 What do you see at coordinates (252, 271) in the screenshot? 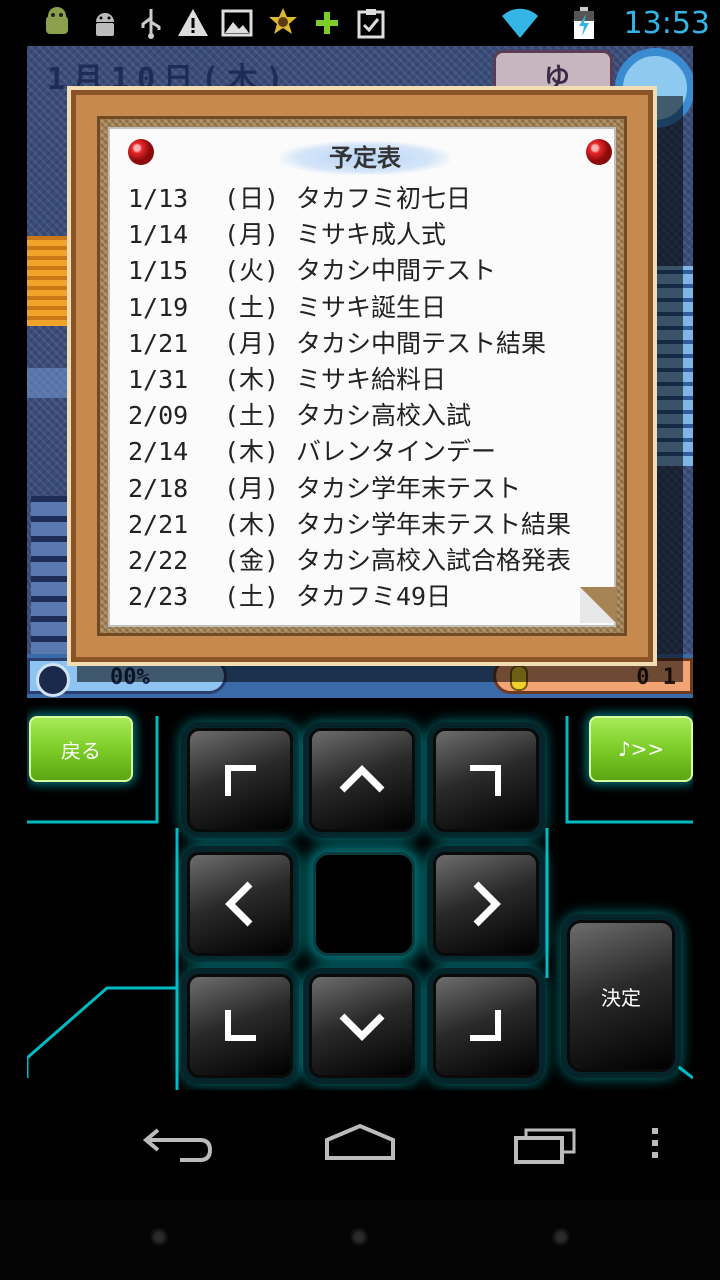
I see `entry-day: (火)` at bounding box center [252, 271].